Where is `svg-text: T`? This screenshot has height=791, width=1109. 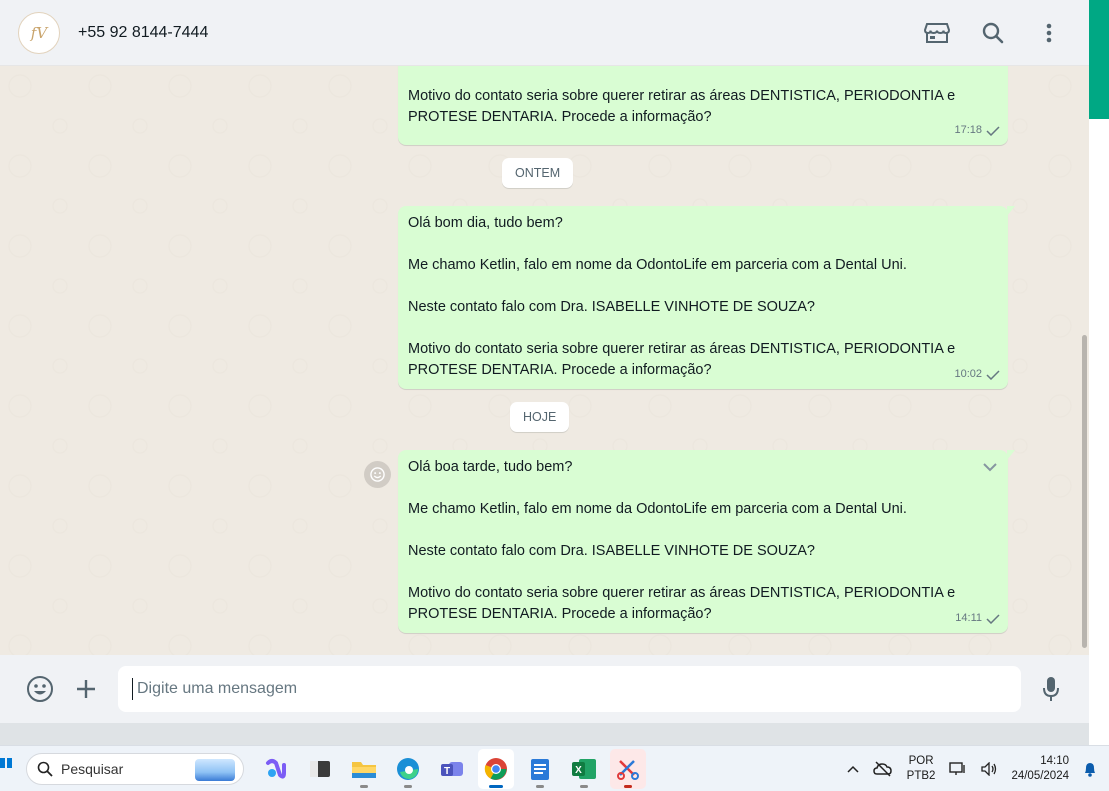
svg-text: T is located at coordinates (447, 771).